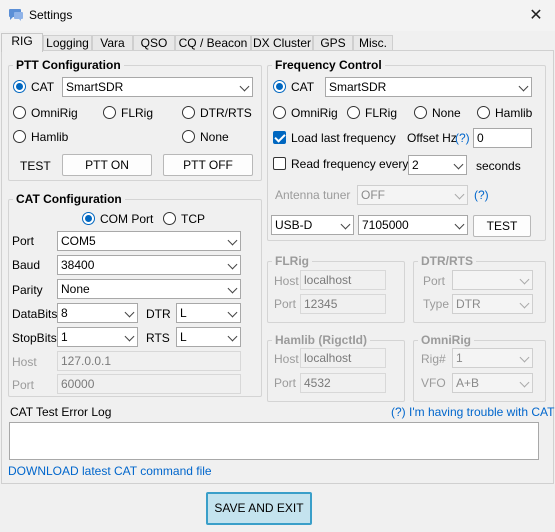 This screenshot has width=555, height=532. Describe the element at coordinates (43, 87) in the screenshot. I see `ptt-cat-label: CAT` at that location.